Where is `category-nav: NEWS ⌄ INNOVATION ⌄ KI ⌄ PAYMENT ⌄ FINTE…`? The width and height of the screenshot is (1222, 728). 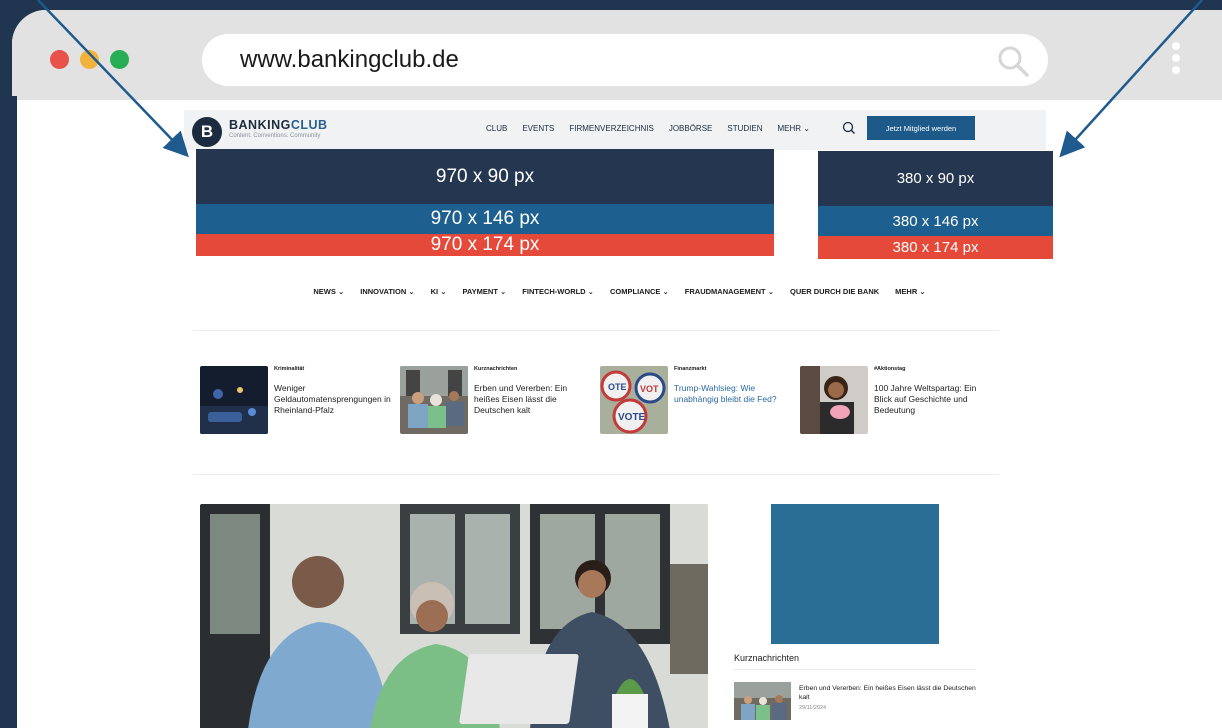 category-nav: NEWS ⌄ INNOVATION ⌄ KI ⌄ PAYMENT ⌄ FINTE… is located at coordinates (619, 291).